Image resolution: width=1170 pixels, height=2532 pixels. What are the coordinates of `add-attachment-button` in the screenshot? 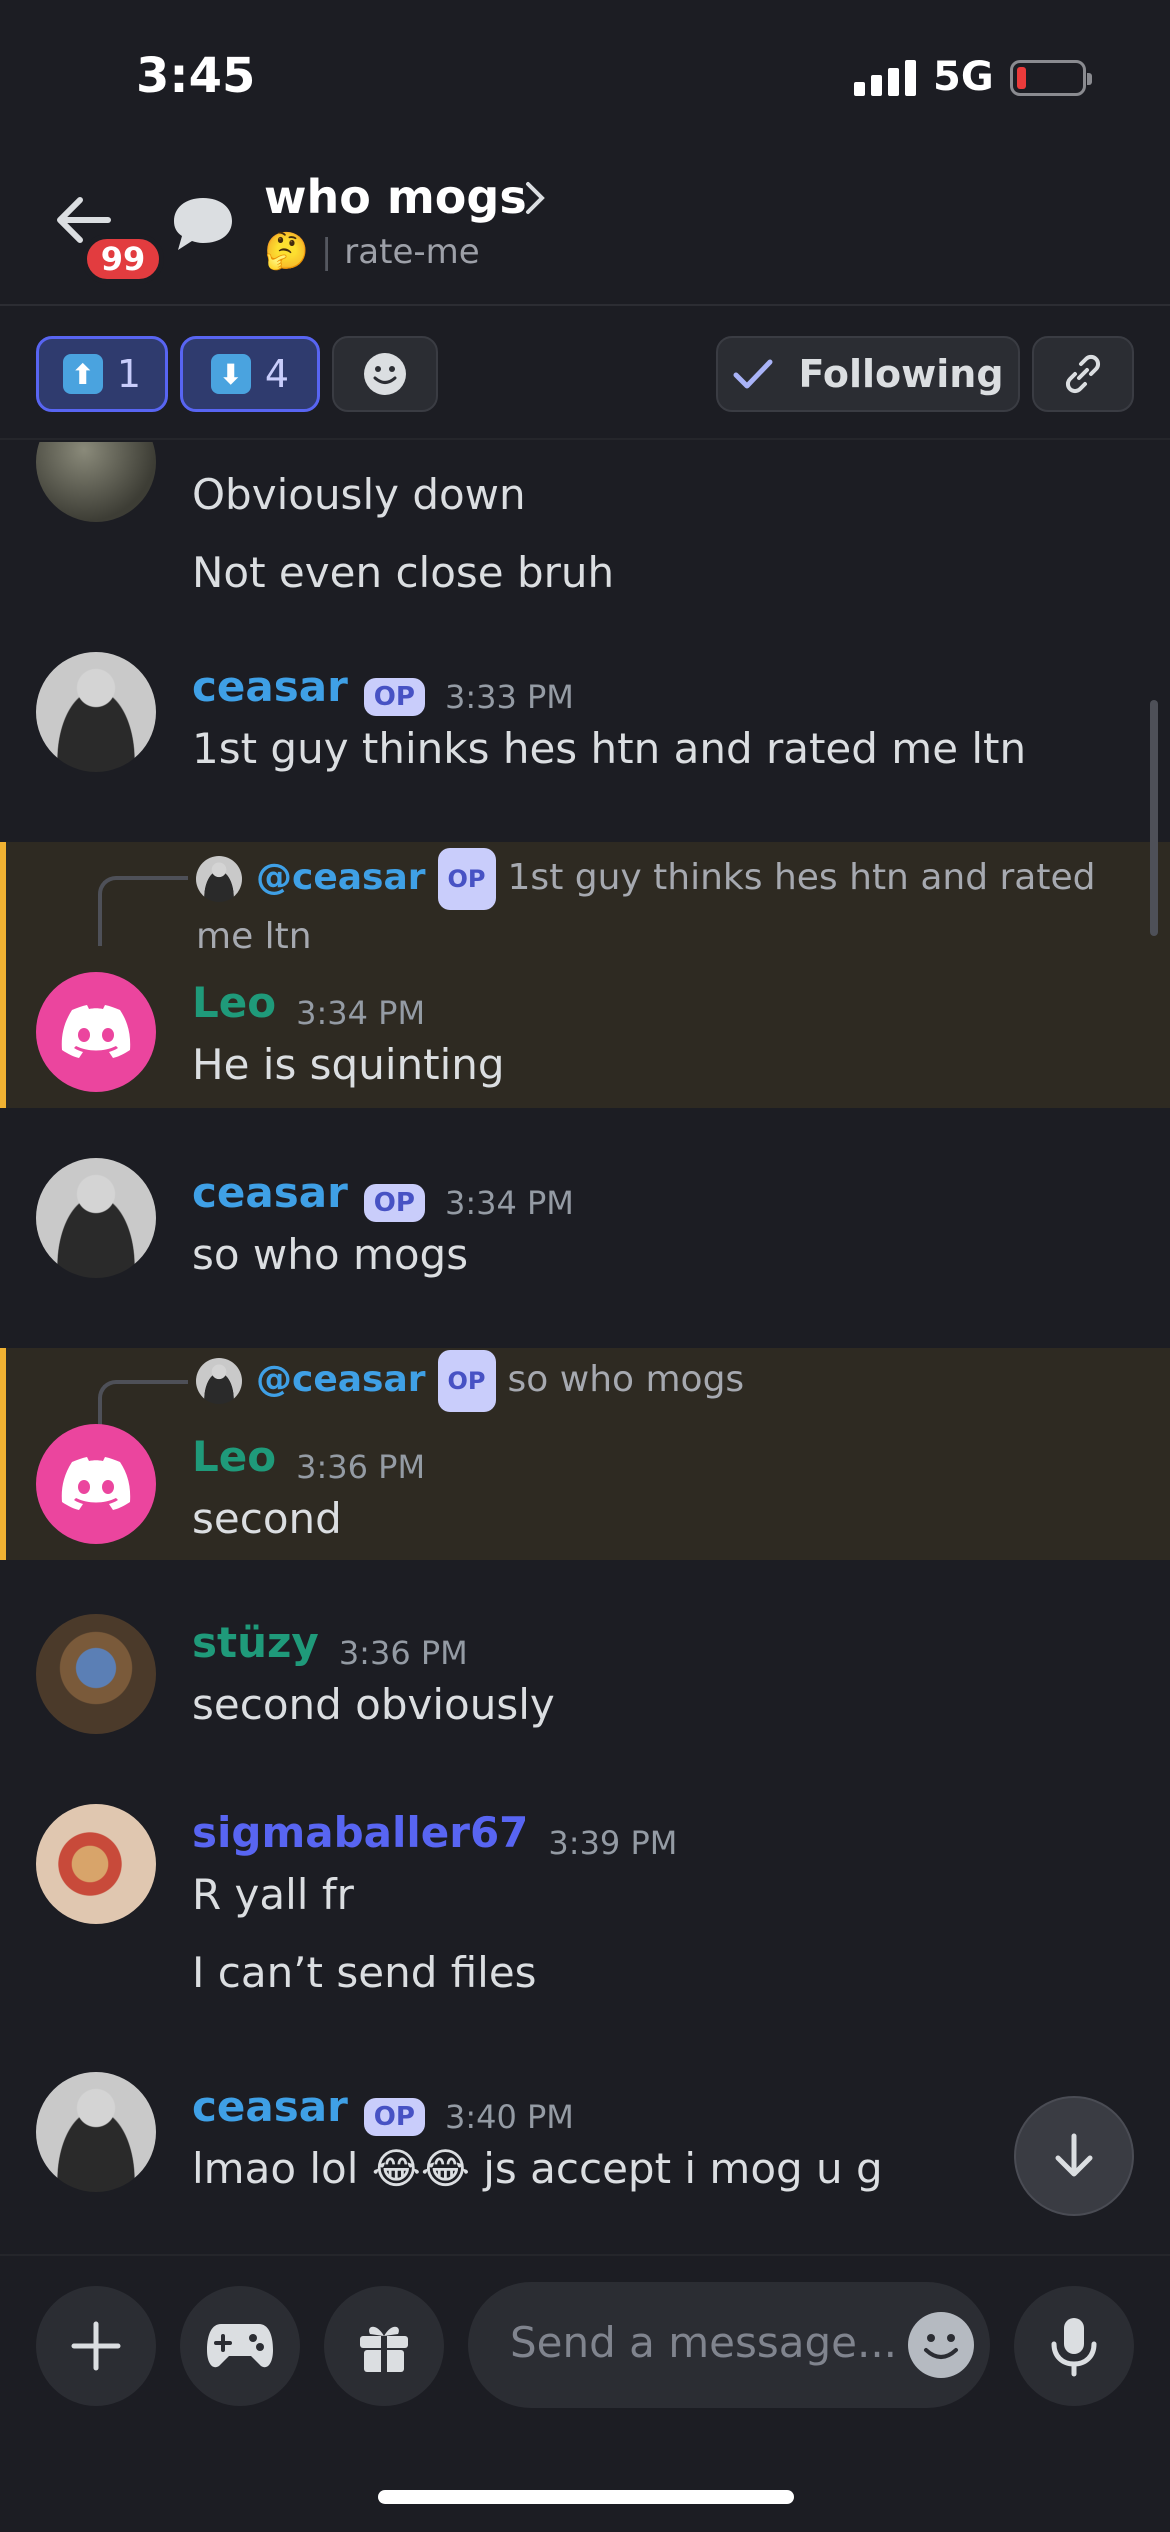 It's located at (96, 2346).